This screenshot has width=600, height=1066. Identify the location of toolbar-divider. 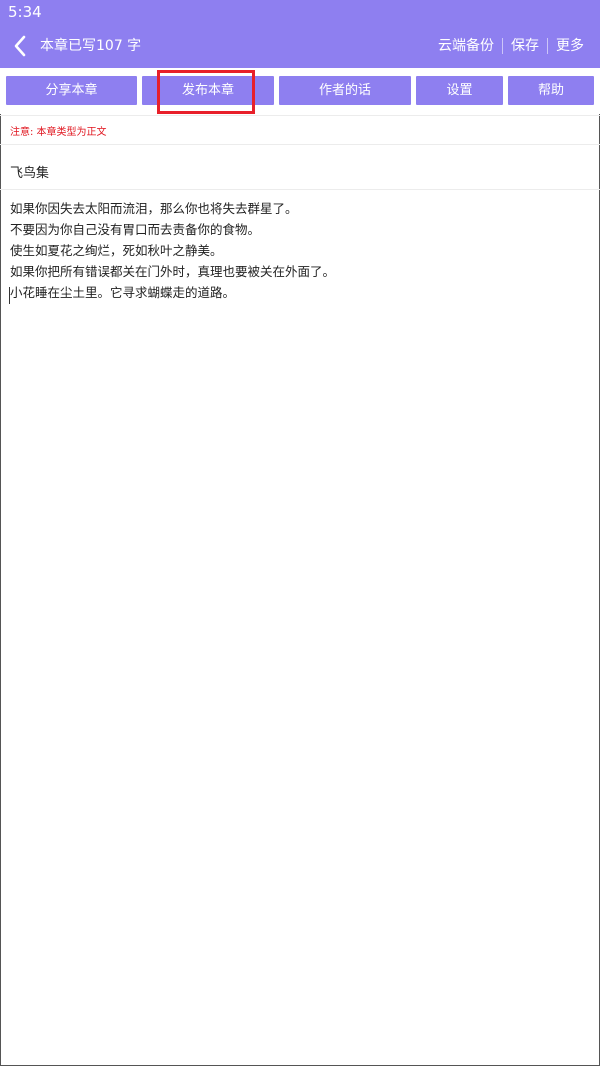
(300, 115).